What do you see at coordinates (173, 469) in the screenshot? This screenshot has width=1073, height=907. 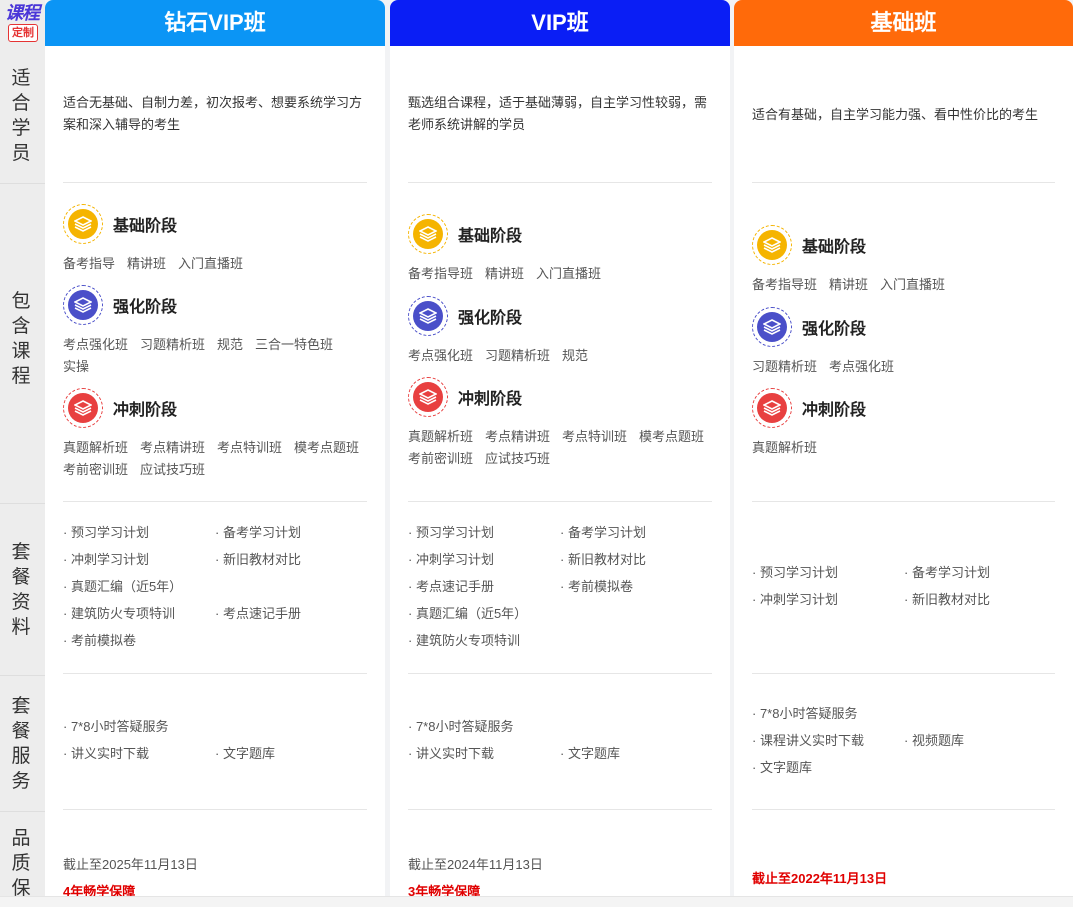 I see `course-item: 应试技巧班` at bounding box center [173, 469].